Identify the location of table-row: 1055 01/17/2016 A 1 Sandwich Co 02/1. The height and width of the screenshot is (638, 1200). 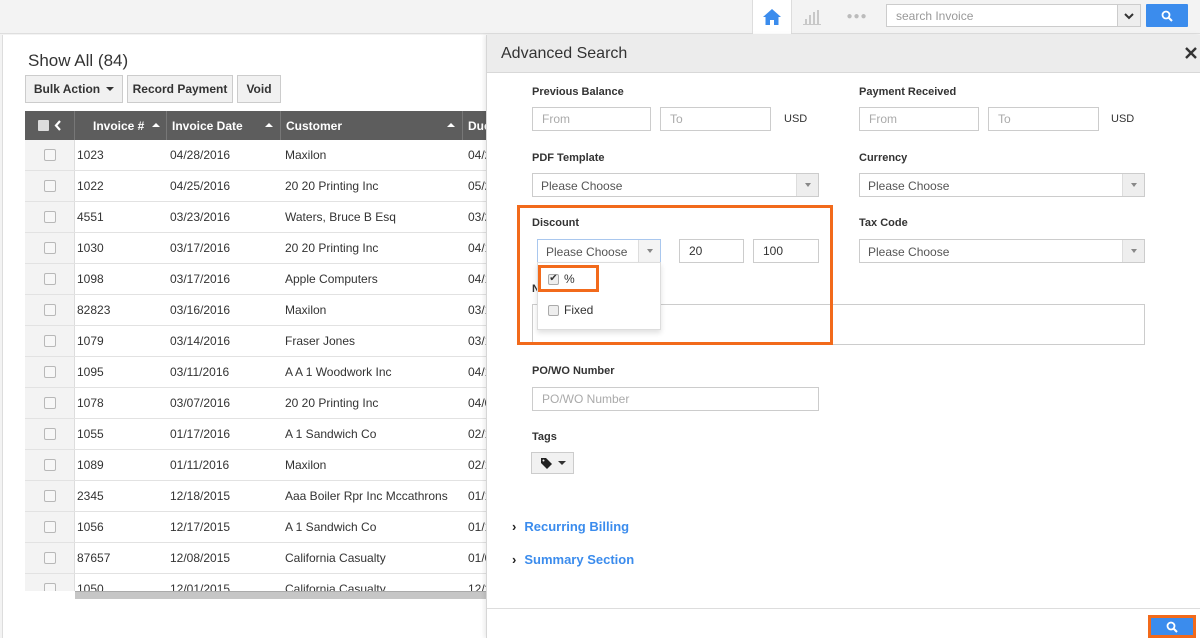
(258, 434).